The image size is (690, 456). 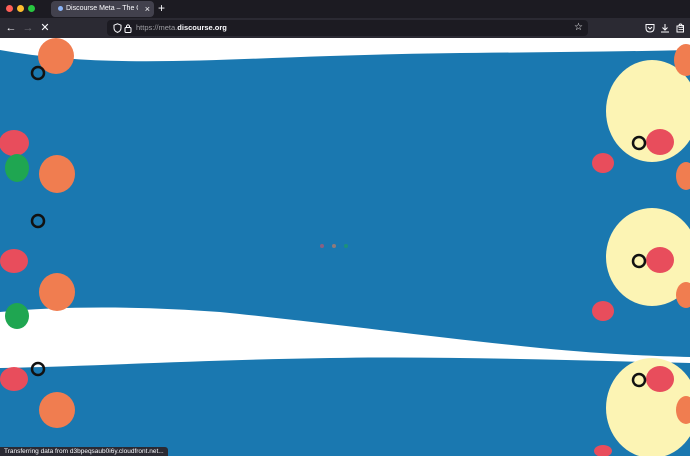 What do you see at coordinates (31, 8) in the screenshot?
I see `maximize-window-button` at bounding box center [31, 8].